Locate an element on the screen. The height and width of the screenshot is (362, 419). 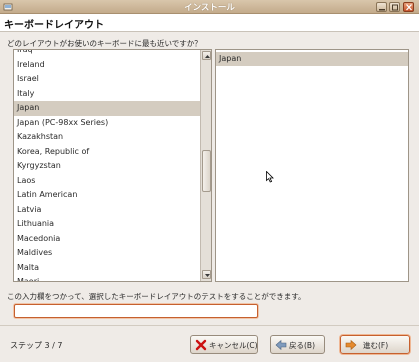
cancel-icon is located at coordinates (201, 345).